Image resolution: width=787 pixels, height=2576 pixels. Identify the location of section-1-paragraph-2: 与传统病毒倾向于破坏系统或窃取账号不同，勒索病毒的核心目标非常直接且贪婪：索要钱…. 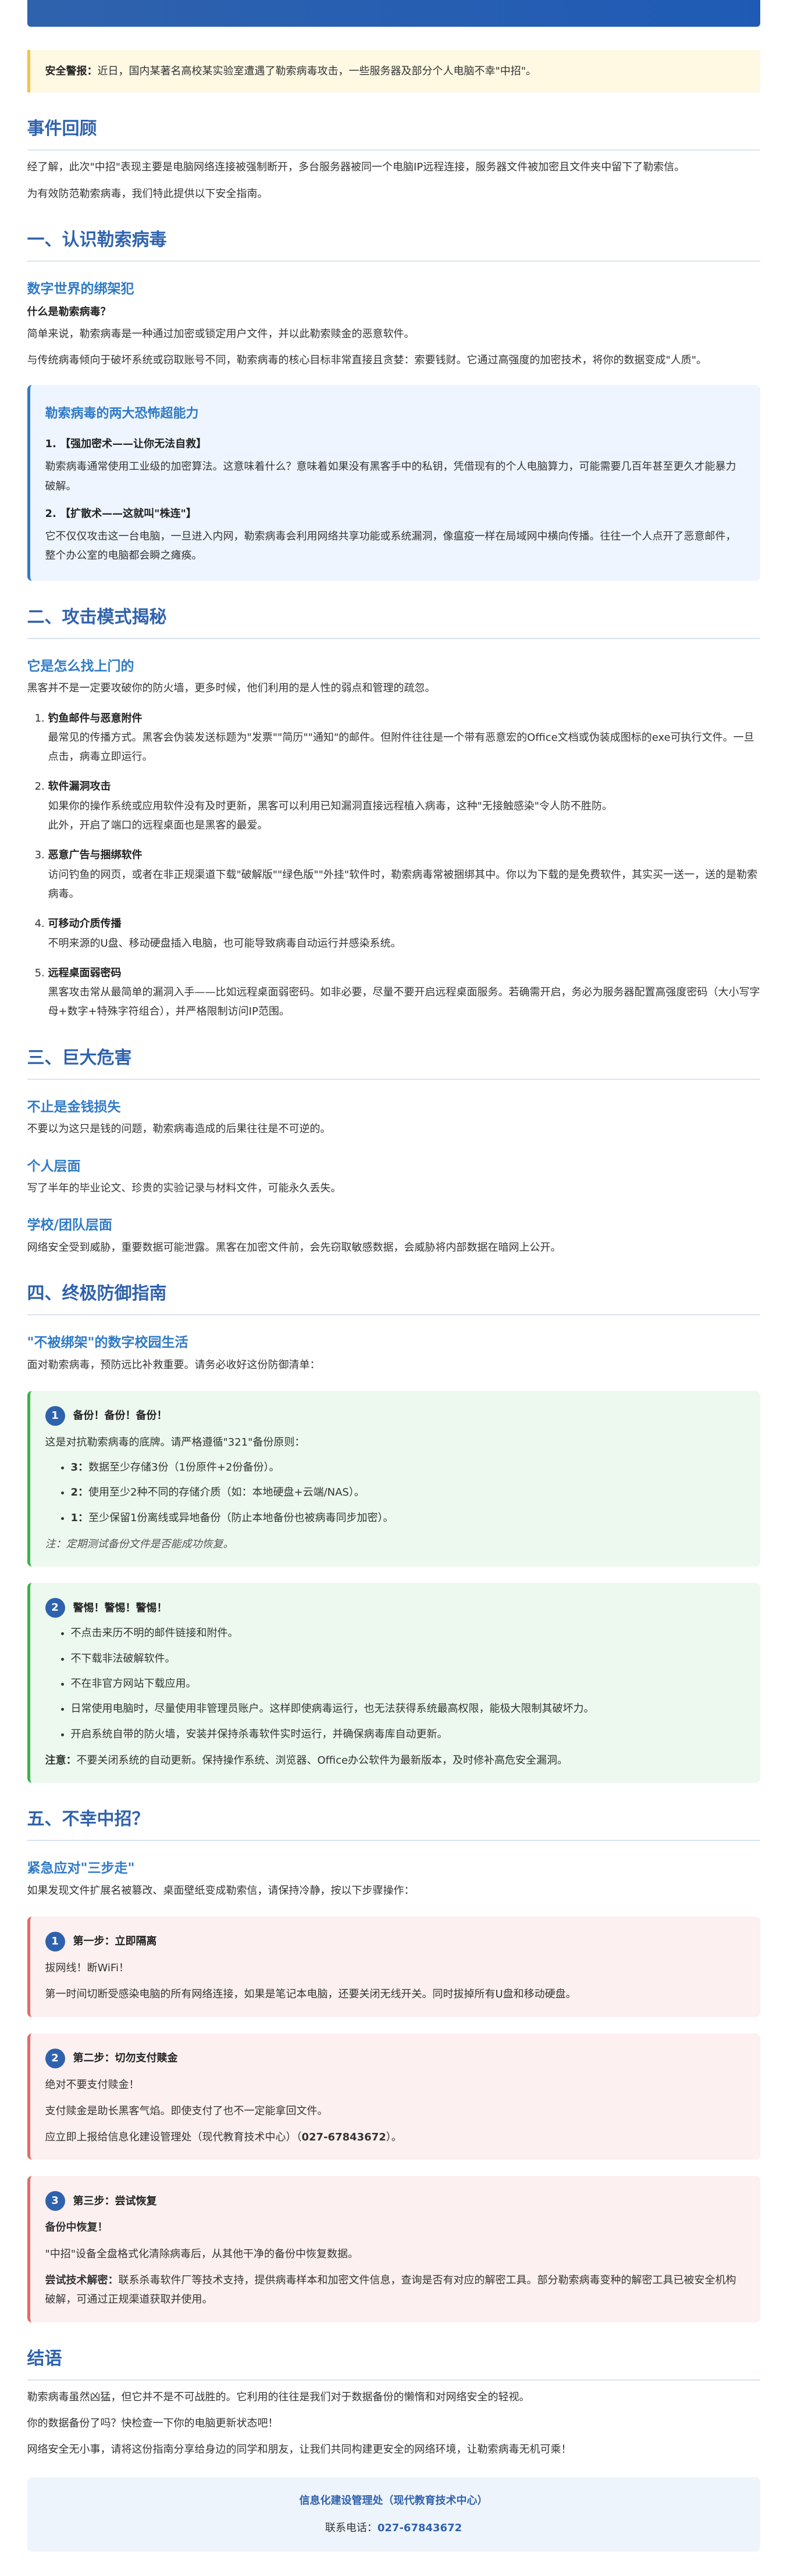
(367, 360).